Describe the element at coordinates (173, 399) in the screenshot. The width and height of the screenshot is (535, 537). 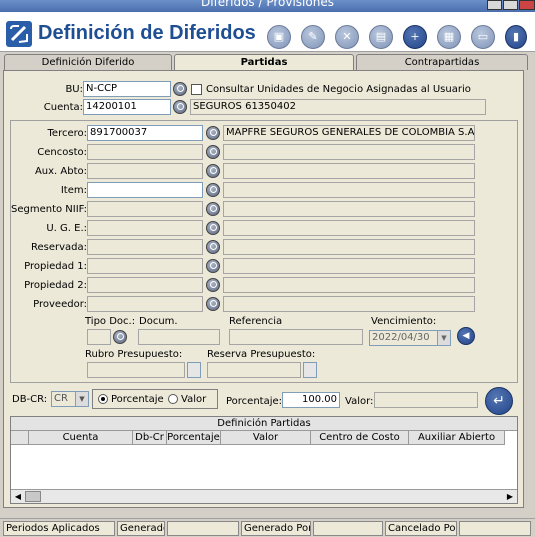
I see `valor-radio` at that location.